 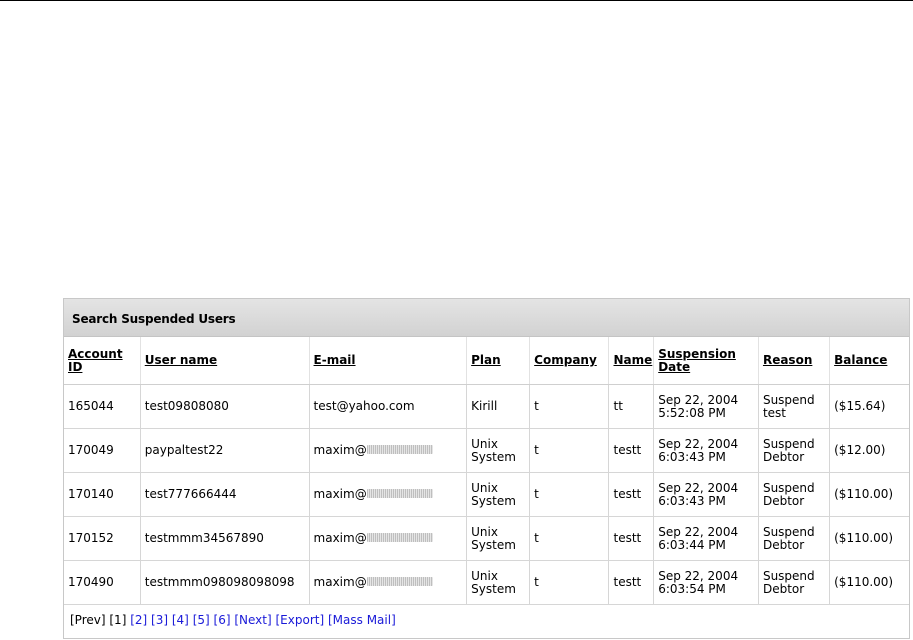 What do you see at coordinates (201, 620) in the screenshot?
I see `page-link-5: [5]` at bounding box center [201, 620].